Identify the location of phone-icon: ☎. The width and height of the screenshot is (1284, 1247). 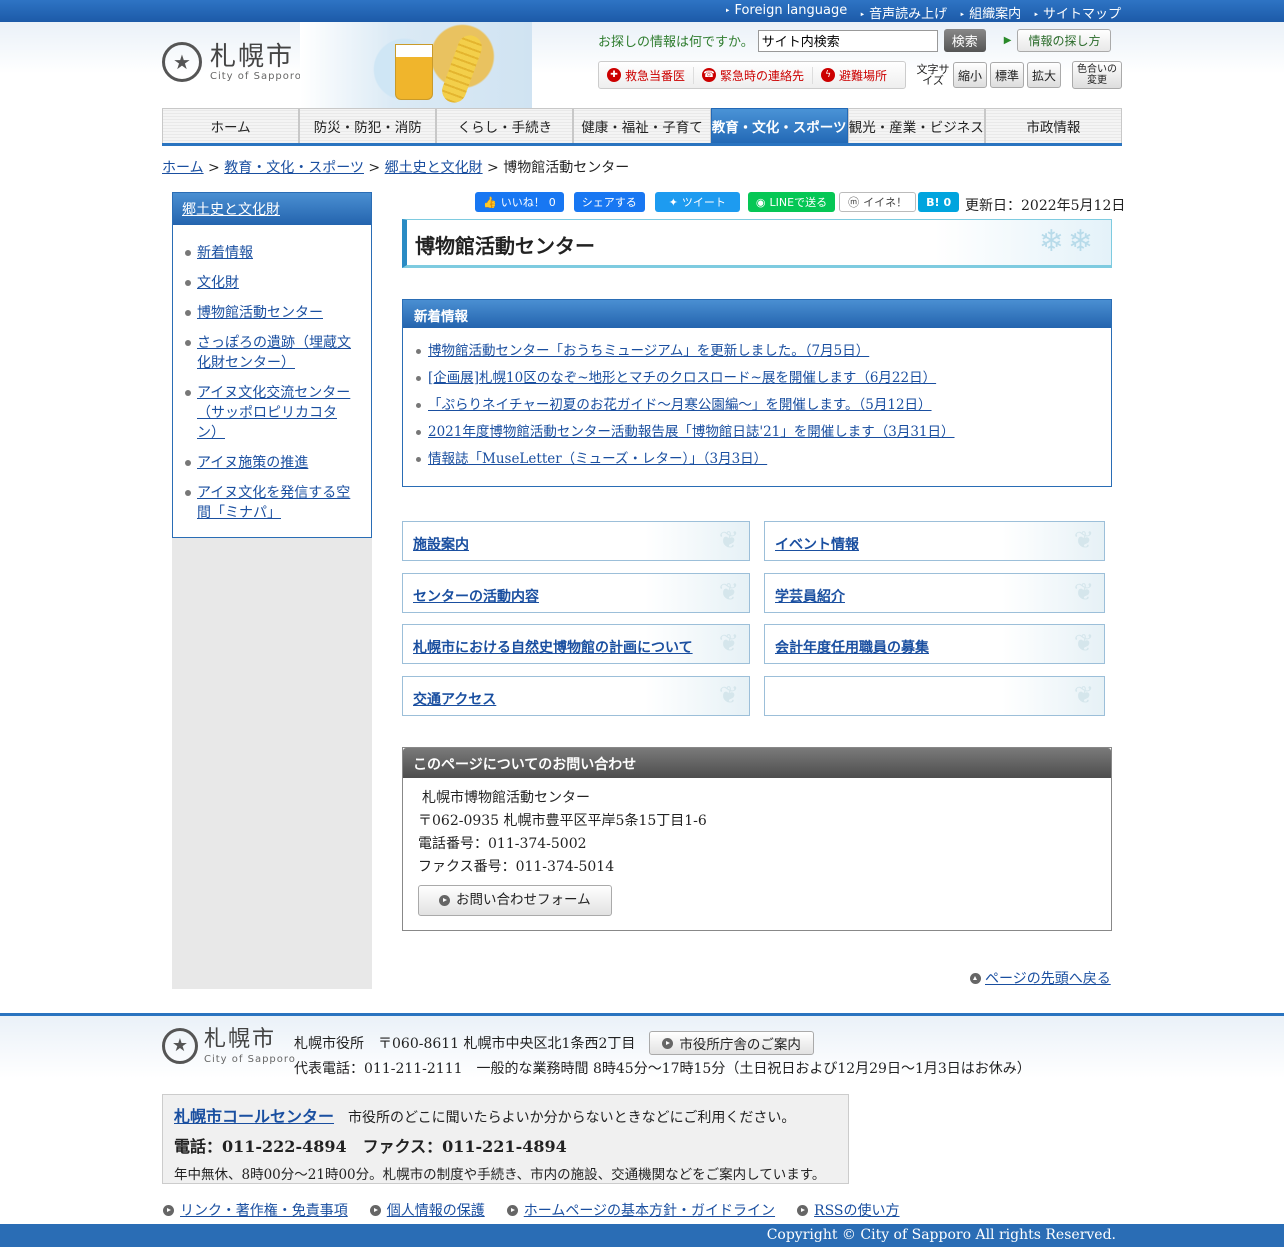
(709, 75).